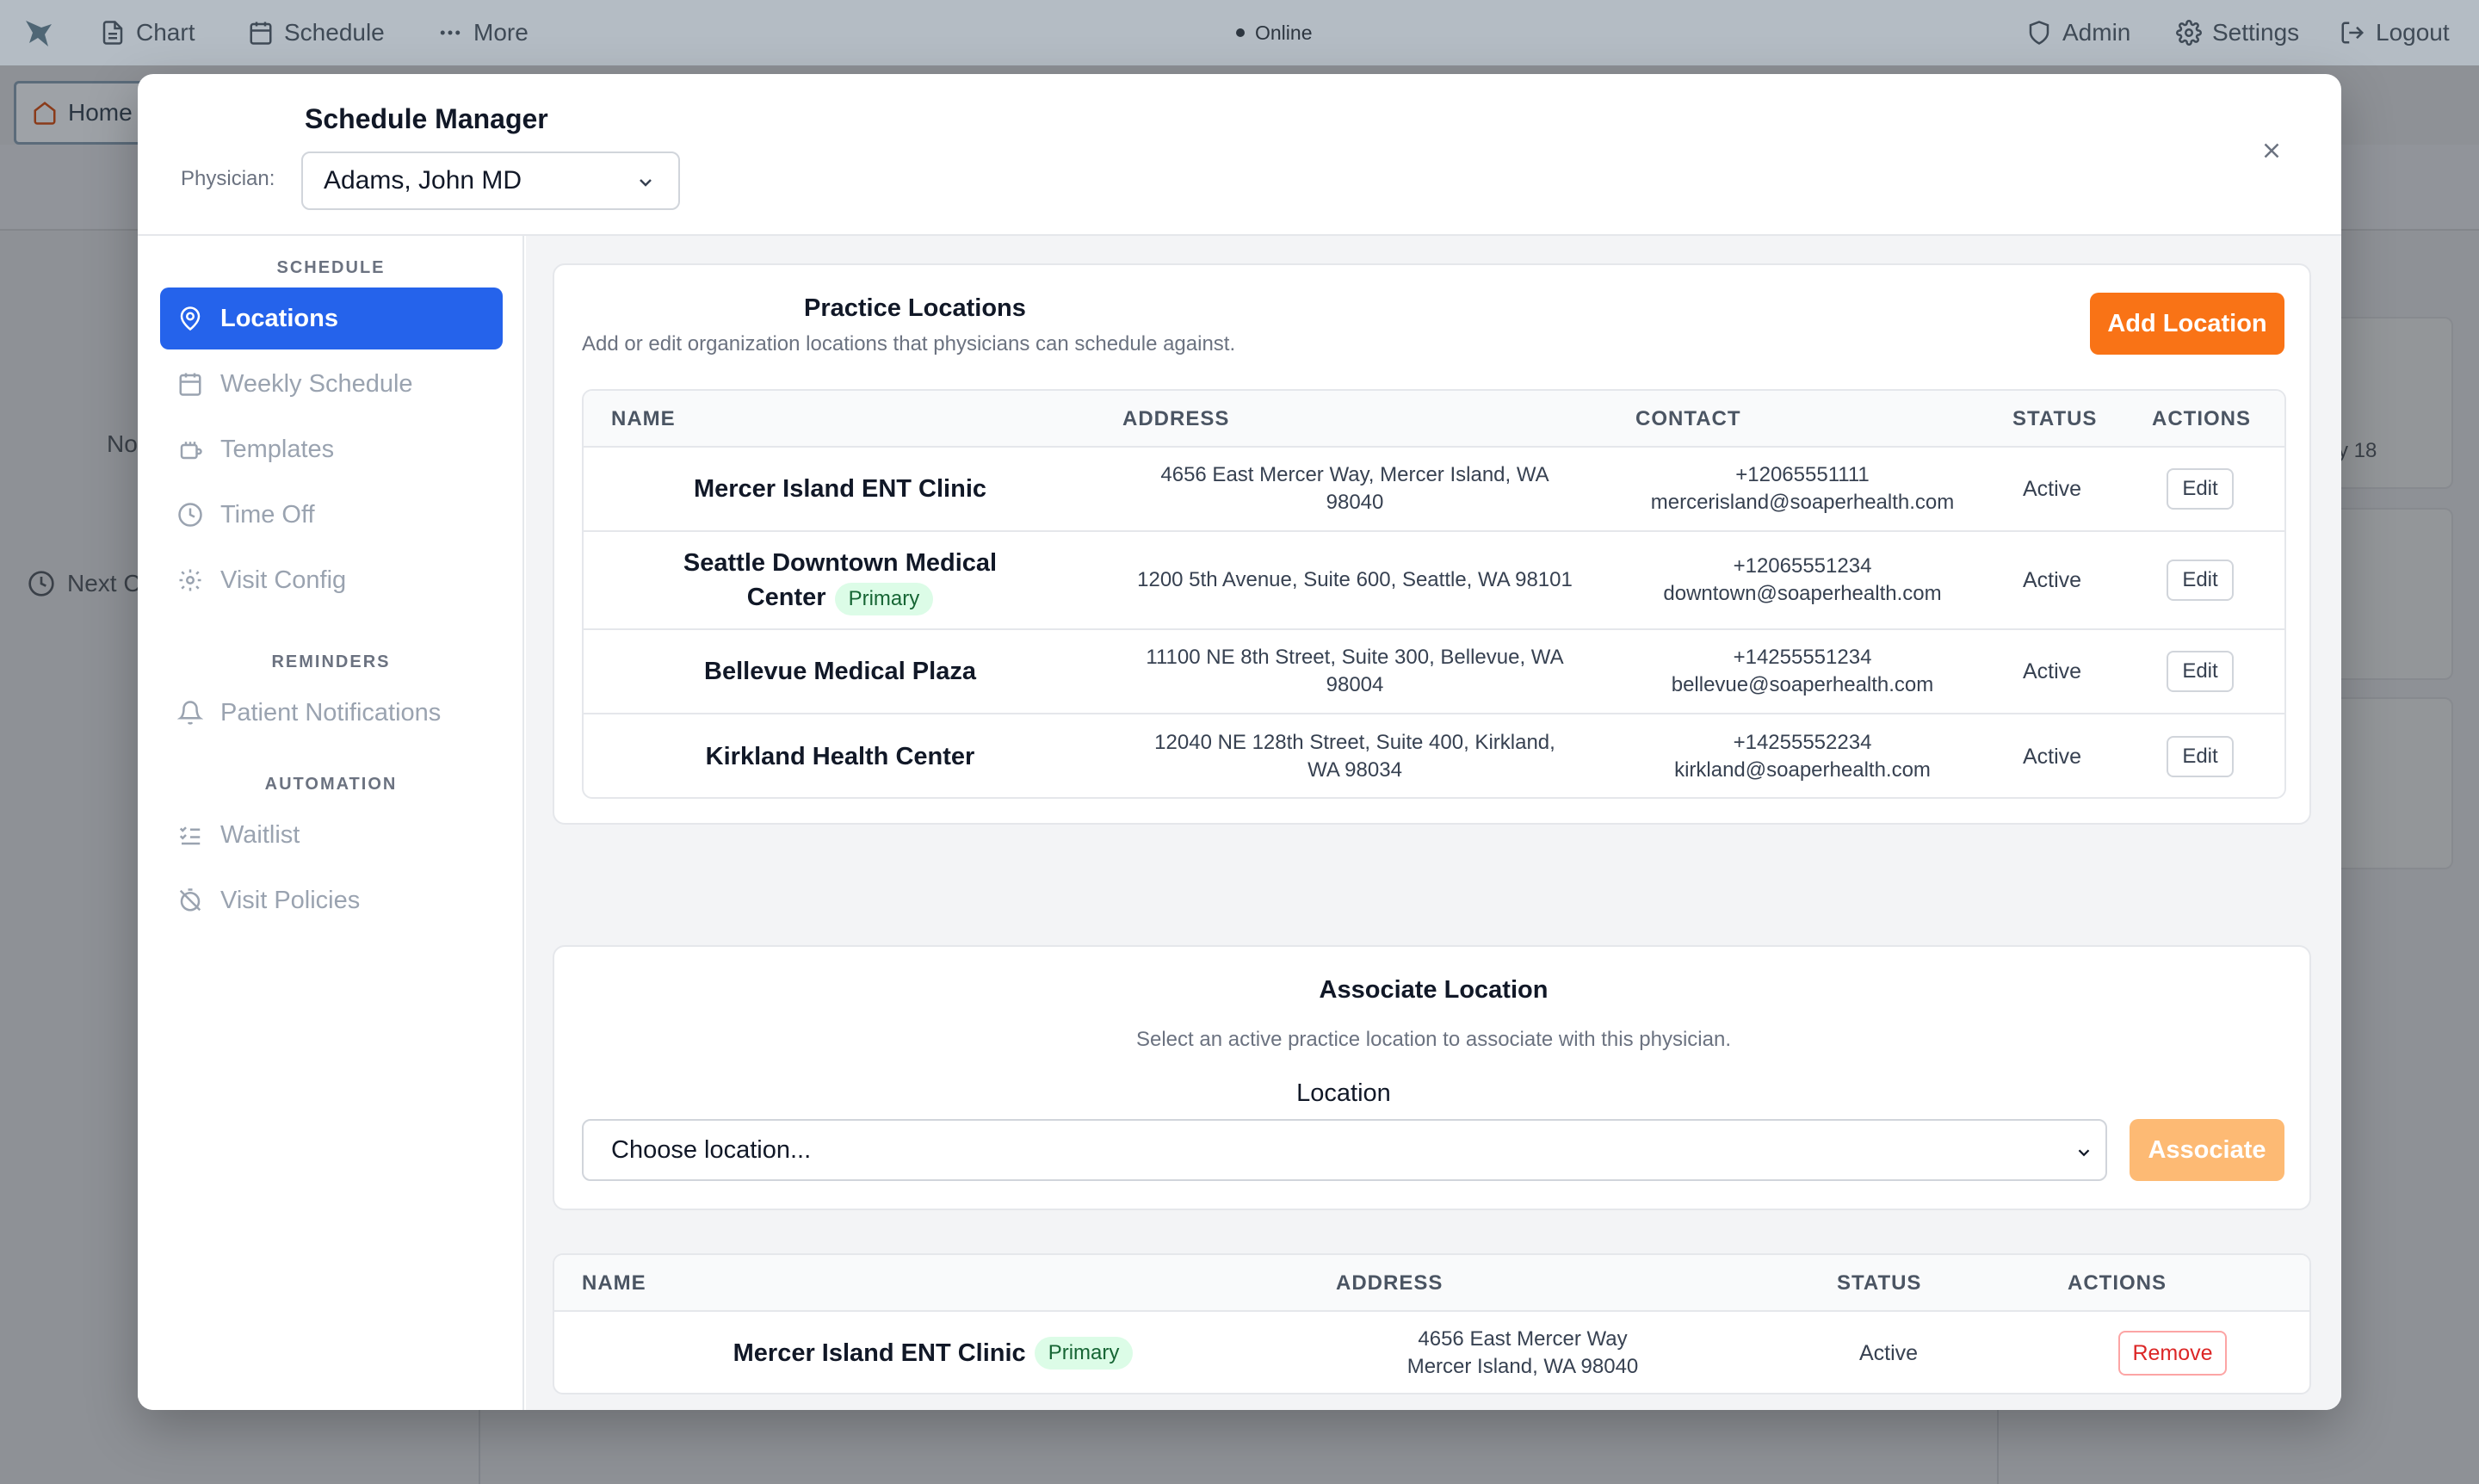  I want to click on contact-email: mercerisland@soaperhealth.com, so click(1802, 502).